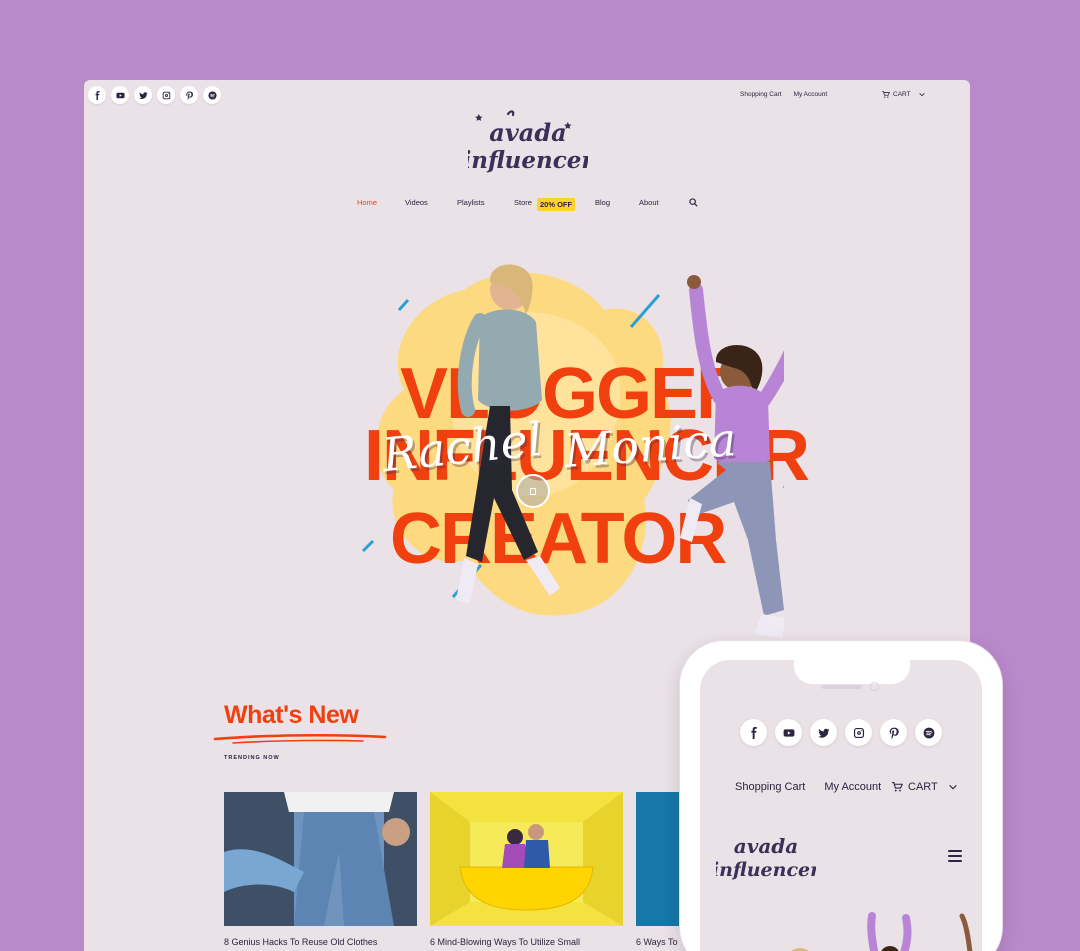 The image size is (1080, 951). Describe the element at coordinates (523, 202) in the screenshot. I see `nav-store: Store` at that location.